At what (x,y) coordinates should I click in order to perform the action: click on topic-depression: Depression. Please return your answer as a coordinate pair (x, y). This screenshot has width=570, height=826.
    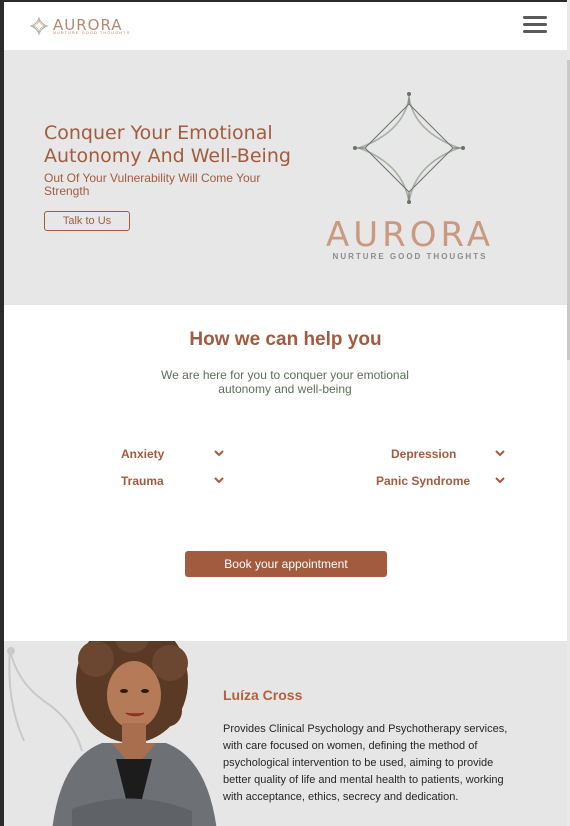
    Looking at the image, I should click on (449, 456).